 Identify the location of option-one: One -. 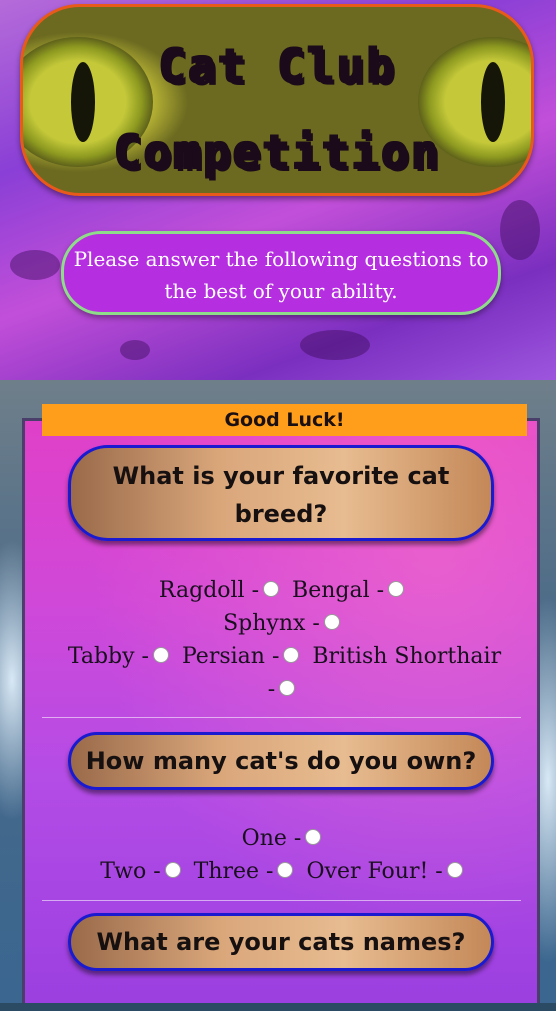
(285, 838).